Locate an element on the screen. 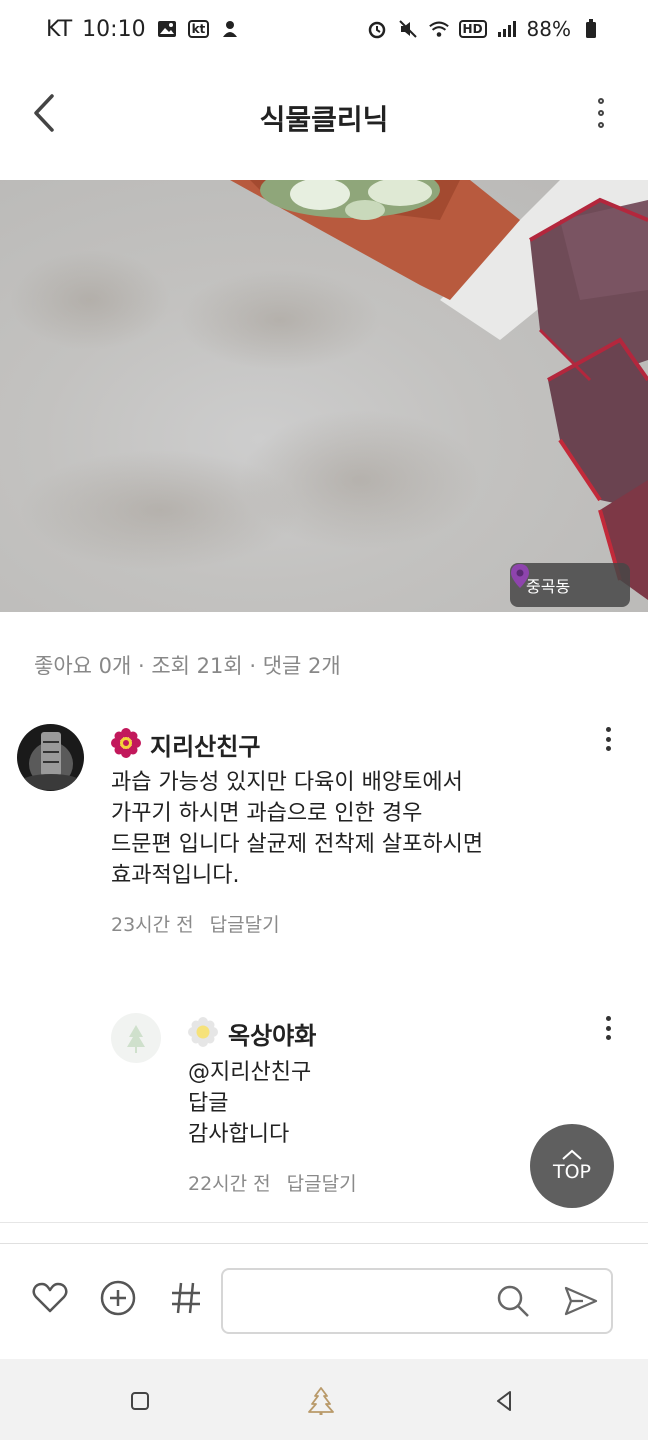  more-options-button is located at coordinates (601, 113).